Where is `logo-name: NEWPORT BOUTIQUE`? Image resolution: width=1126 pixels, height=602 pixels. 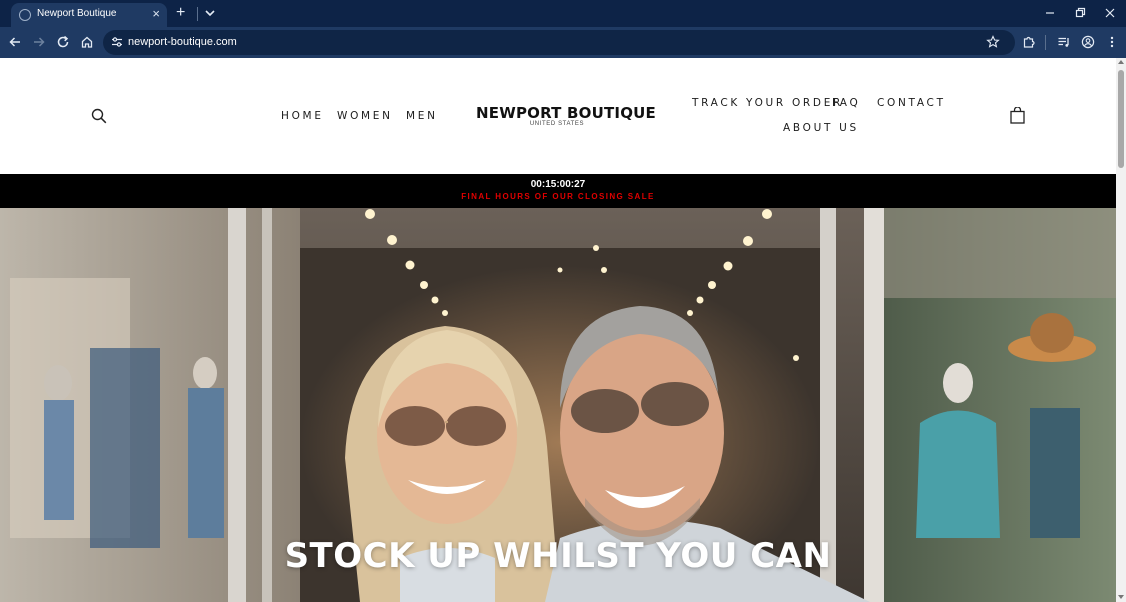
logo-name: NEWPORT BOUTIQUE is located at coordinates (566, 113).